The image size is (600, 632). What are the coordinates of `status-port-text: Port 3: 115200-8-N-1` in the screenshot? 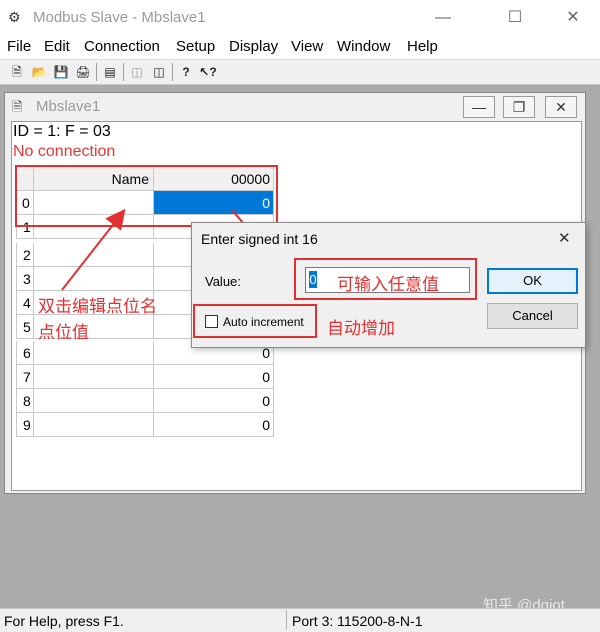 It's located at (357, 621).